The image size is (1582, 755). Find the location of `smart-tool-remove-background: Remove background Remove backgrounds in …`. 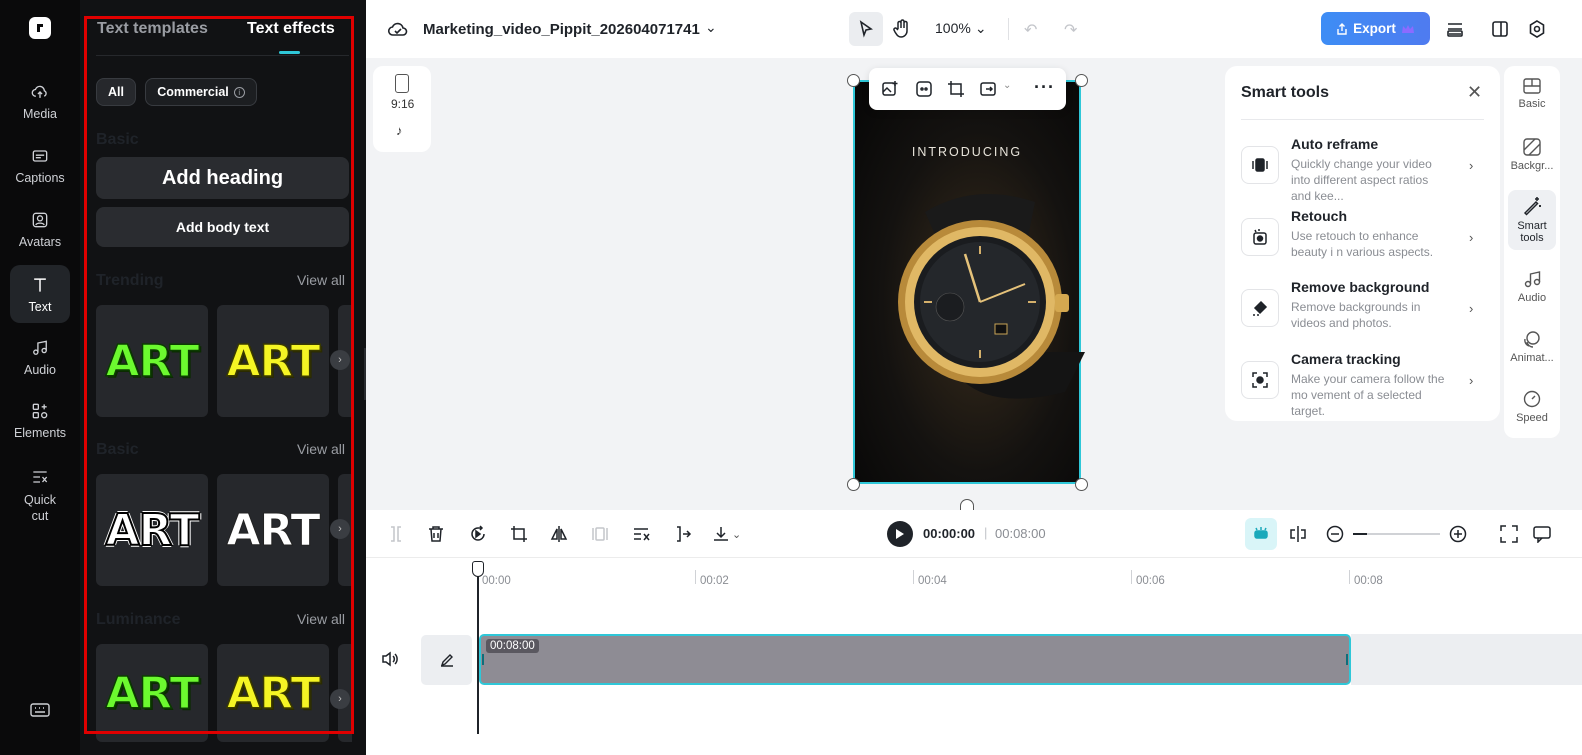

smart-tool-remove-background: Remove background Remove backgrounds in … is located at coordinates (1361, 309).